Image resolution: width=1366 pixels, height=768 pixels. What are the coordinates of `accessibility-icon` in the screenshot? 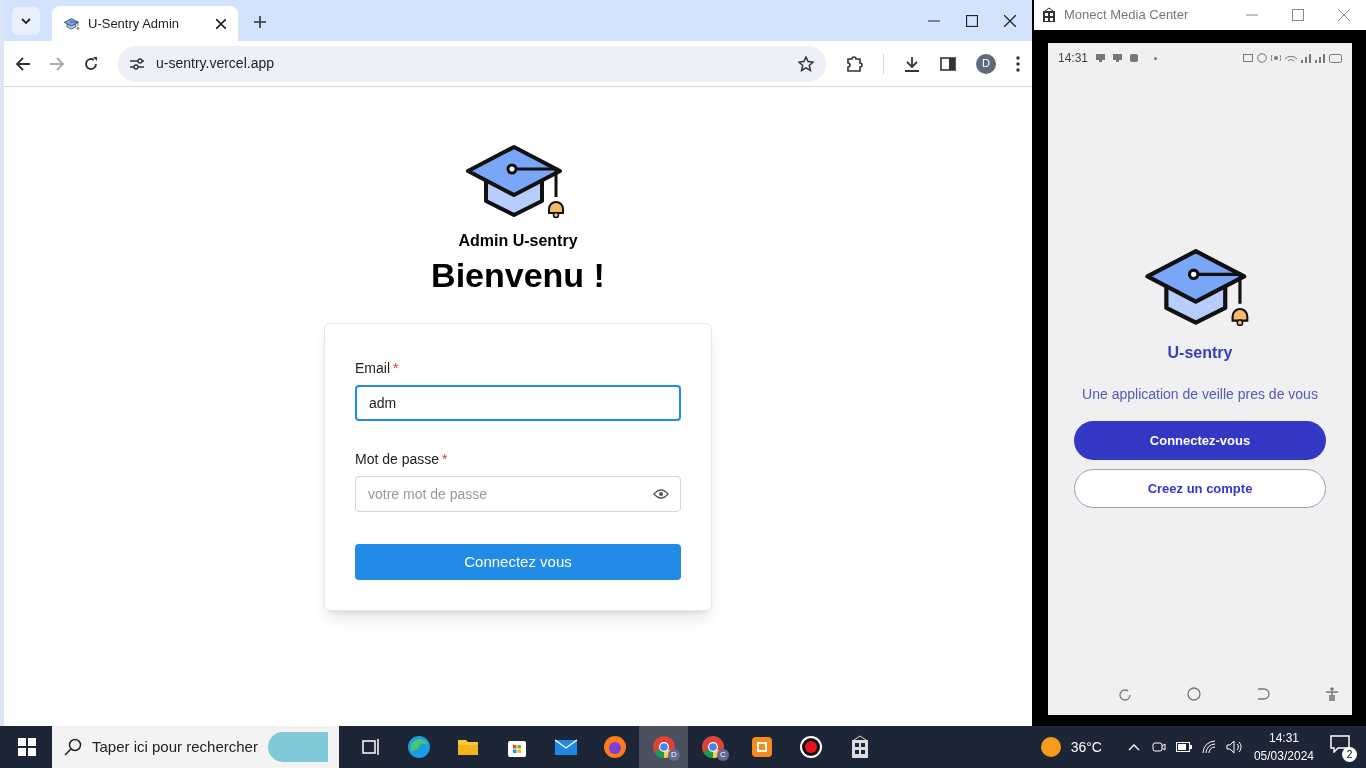 It's located at (1332, 694).